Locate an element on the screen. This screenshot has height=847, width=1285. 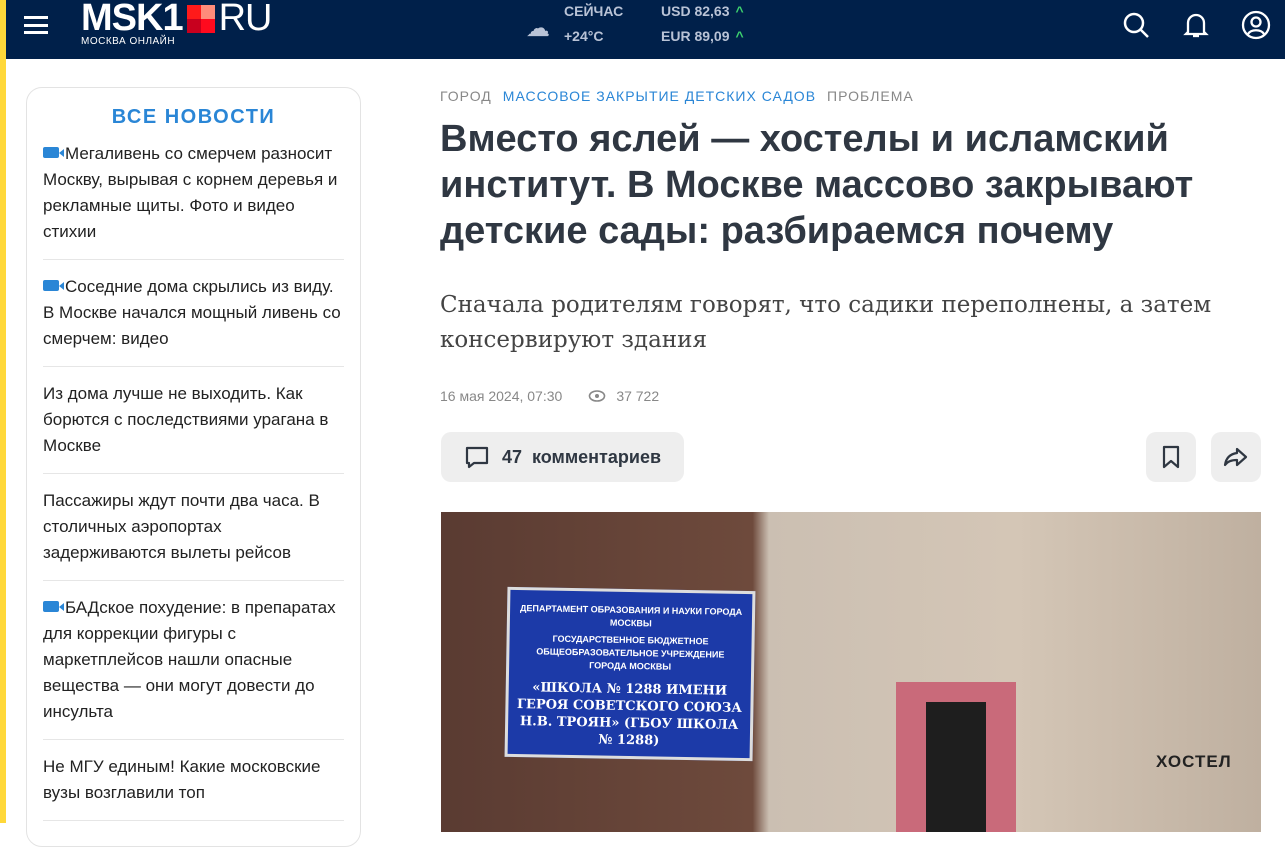
comments-count: 47 is located at coordinates (511, 456).